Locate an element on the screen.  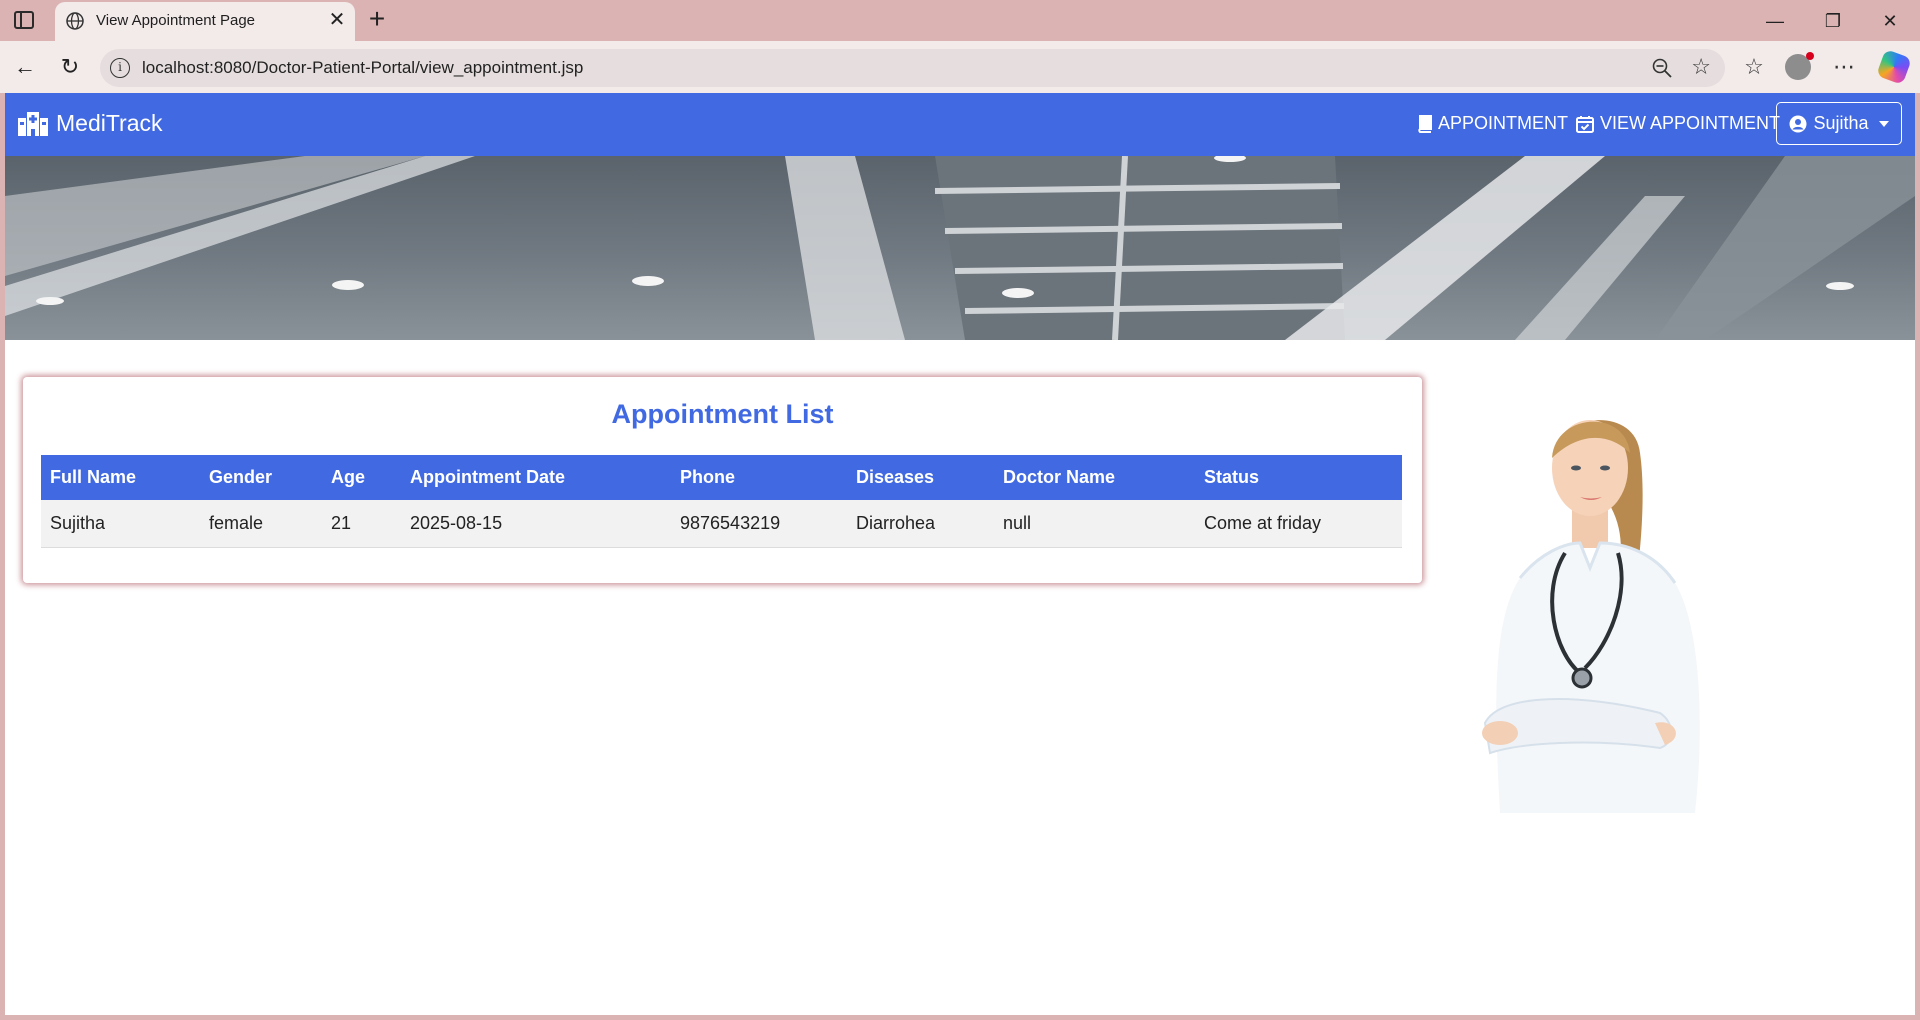
column-header-diseases: Diseases is located at coordinates (920, 477).